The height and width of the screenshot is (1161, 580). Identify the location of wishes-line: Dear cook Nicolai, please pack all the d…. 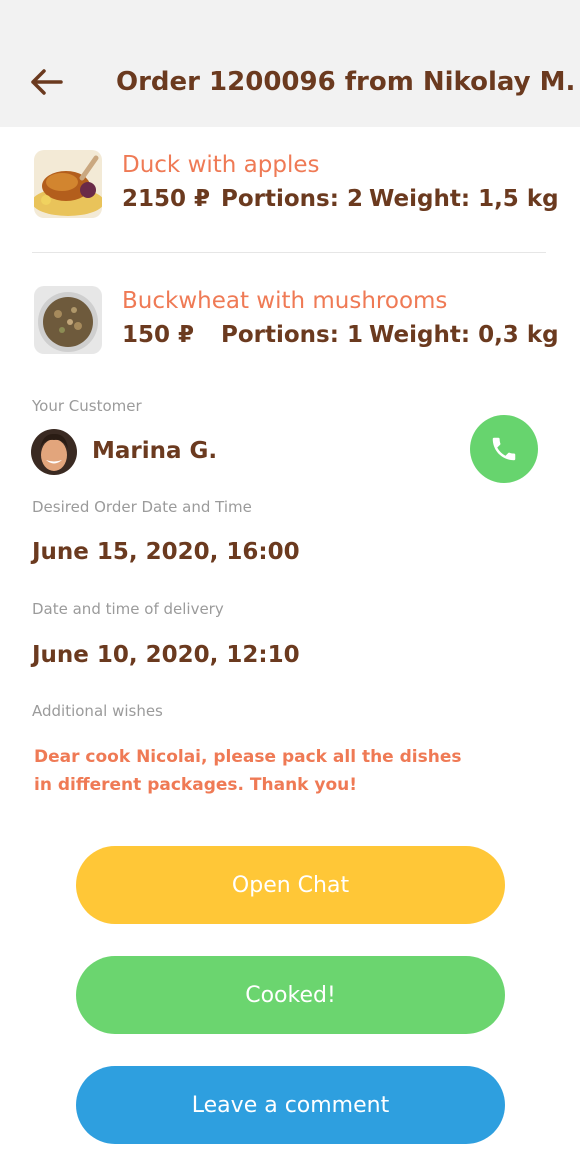
(248, 757).